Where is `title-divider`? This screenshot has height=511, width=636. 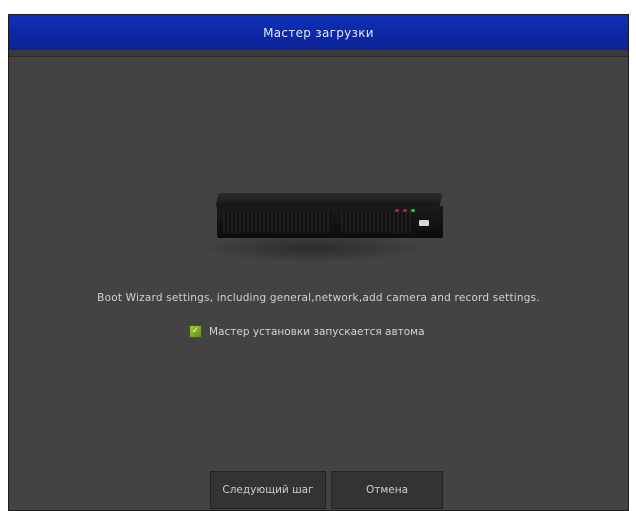 title-divider is located at coordinates (318, 53).